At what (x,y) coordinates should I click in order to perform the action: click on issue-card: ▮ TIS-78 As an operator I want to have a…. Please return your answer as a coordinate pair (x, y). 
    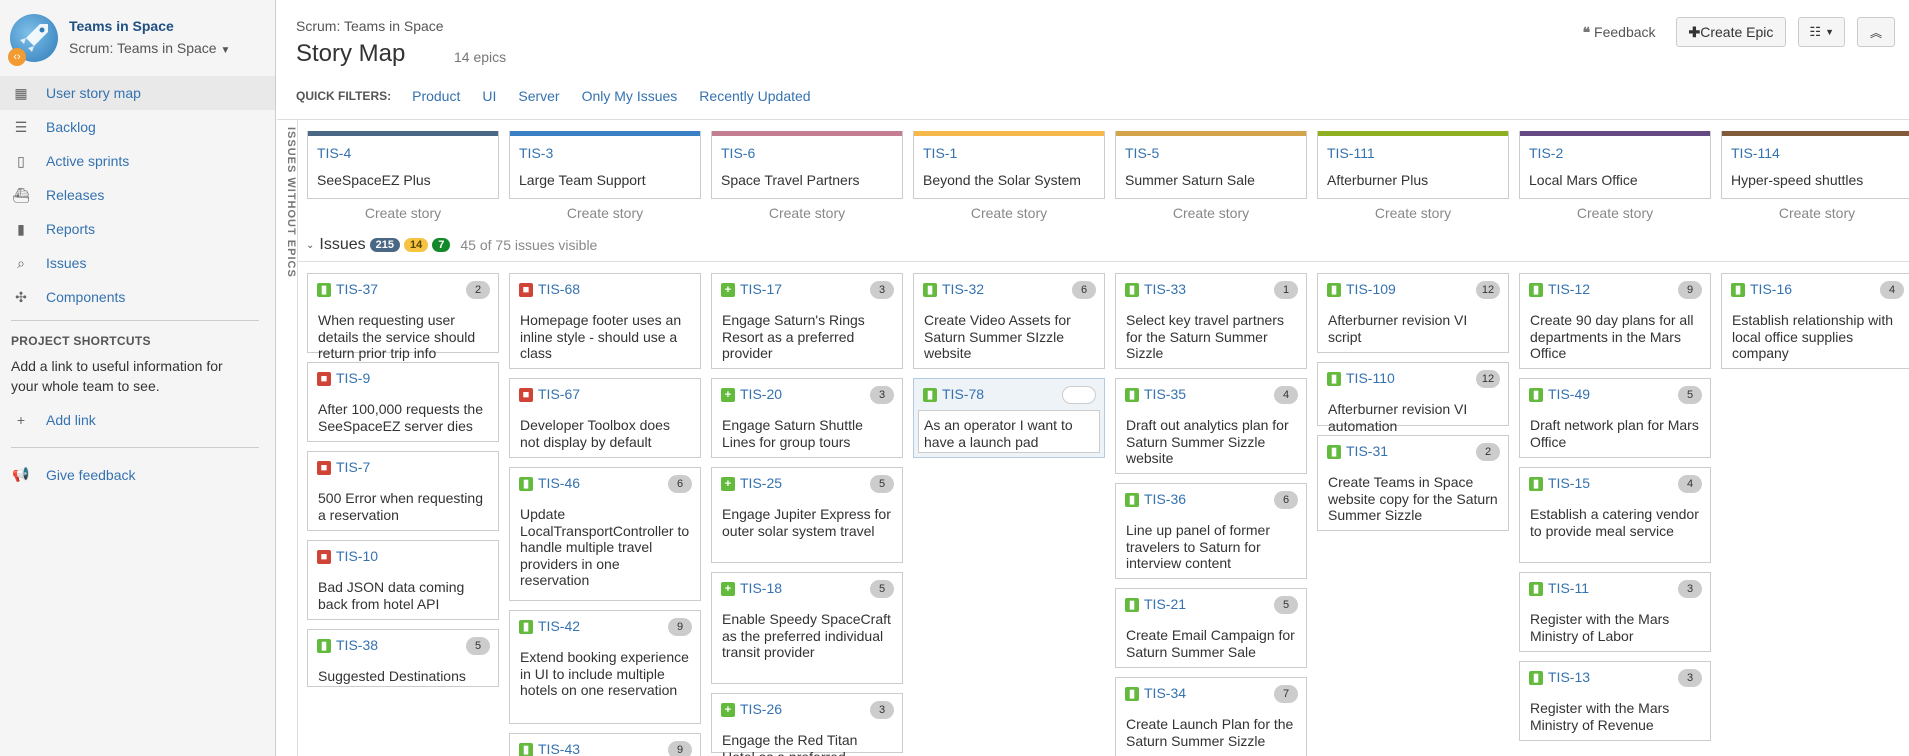
    Looking at the image, I should click on (1009, 418).